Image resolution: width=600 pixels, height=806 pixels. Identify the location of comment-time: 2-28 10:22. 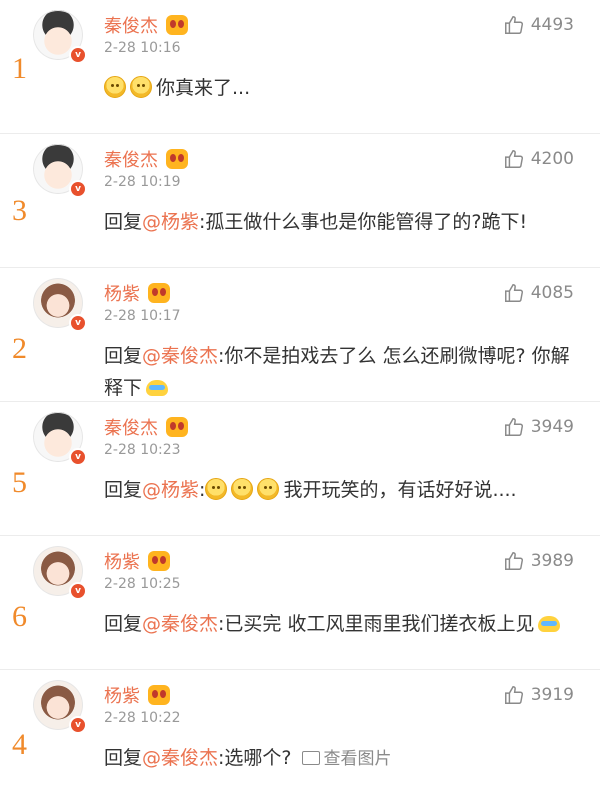
(142, 718).